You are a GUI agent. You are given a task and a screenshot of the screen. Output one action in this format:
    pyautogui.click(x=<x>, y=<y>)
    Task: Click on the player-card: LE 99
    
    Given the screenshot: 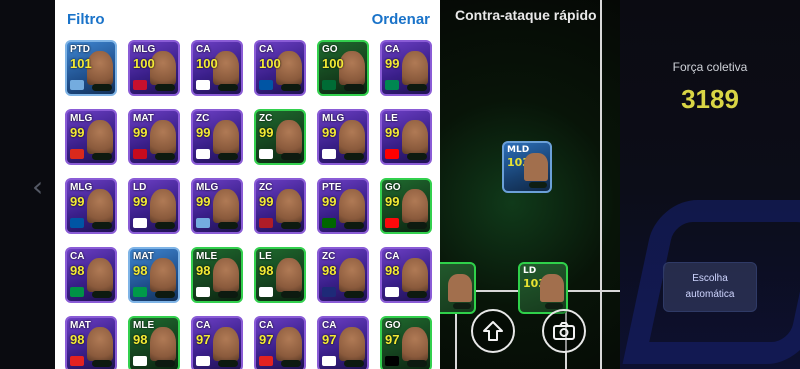 What is the action you would take?
    pyautogui.click(x=406, y=137)
    